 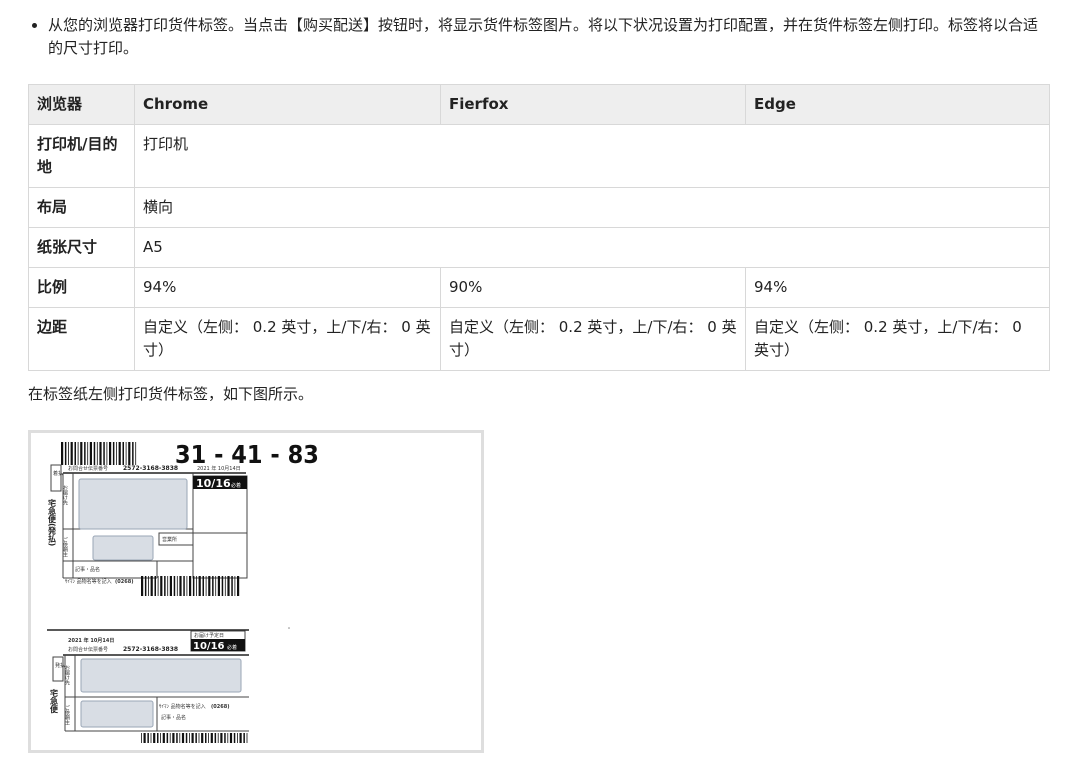 I want to click on upper-service-box: 着払, so click(x=58, y=473).